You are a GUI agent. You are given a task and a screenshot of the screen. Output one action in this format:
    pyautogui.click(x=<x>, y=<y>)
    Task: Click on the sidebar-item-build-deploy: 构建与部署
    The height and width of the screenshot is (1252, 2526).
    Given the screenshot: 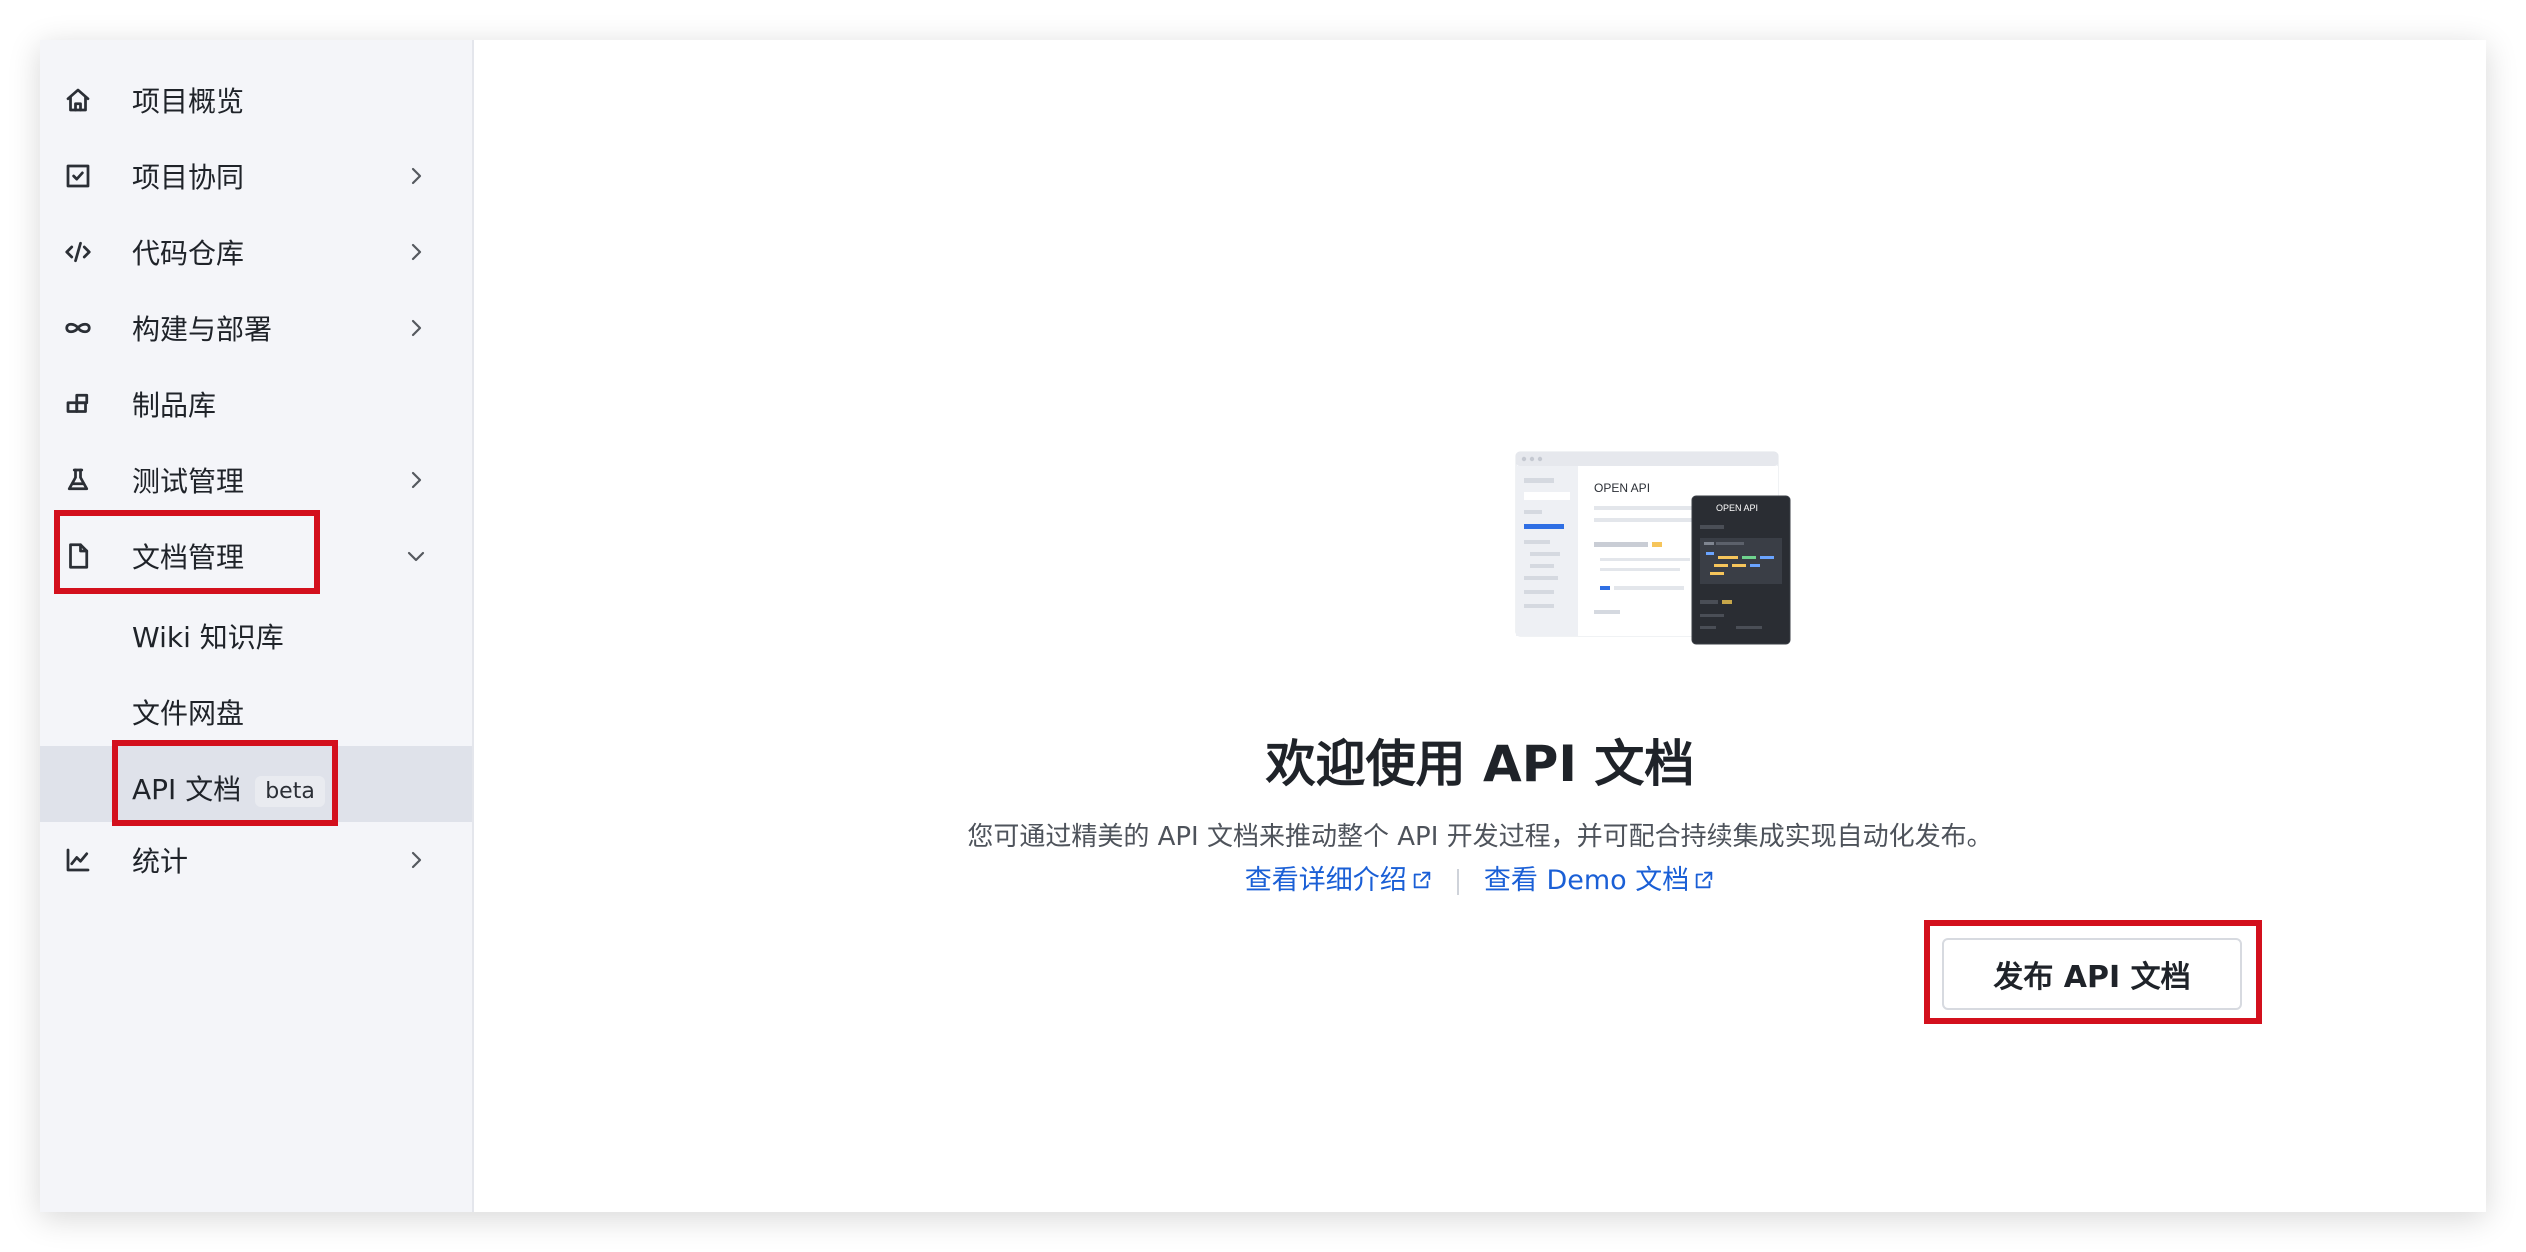 What is the action you would take?
    pyautogui.click(x=256, y=328)
    